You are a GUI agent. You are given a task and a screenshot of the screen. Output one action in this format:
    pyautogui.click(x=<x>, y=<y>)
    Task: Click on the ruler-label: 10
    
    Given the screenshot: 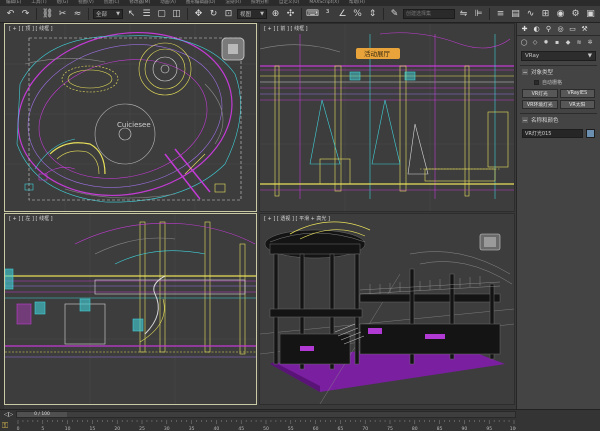 What is the action you would take?
    pyautogui.click(x=68, y=428)
    